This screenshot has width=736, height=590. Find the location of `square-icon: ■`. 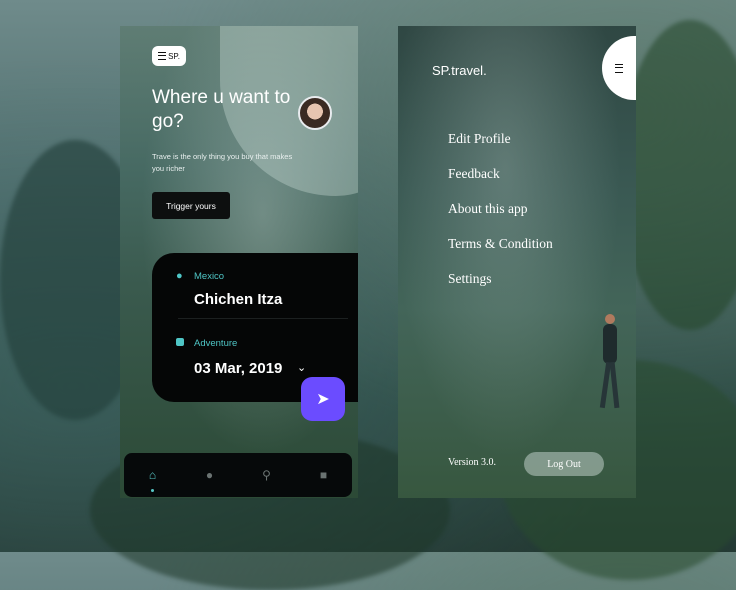

square-icon: ■ is located at coordinates (323, 475).